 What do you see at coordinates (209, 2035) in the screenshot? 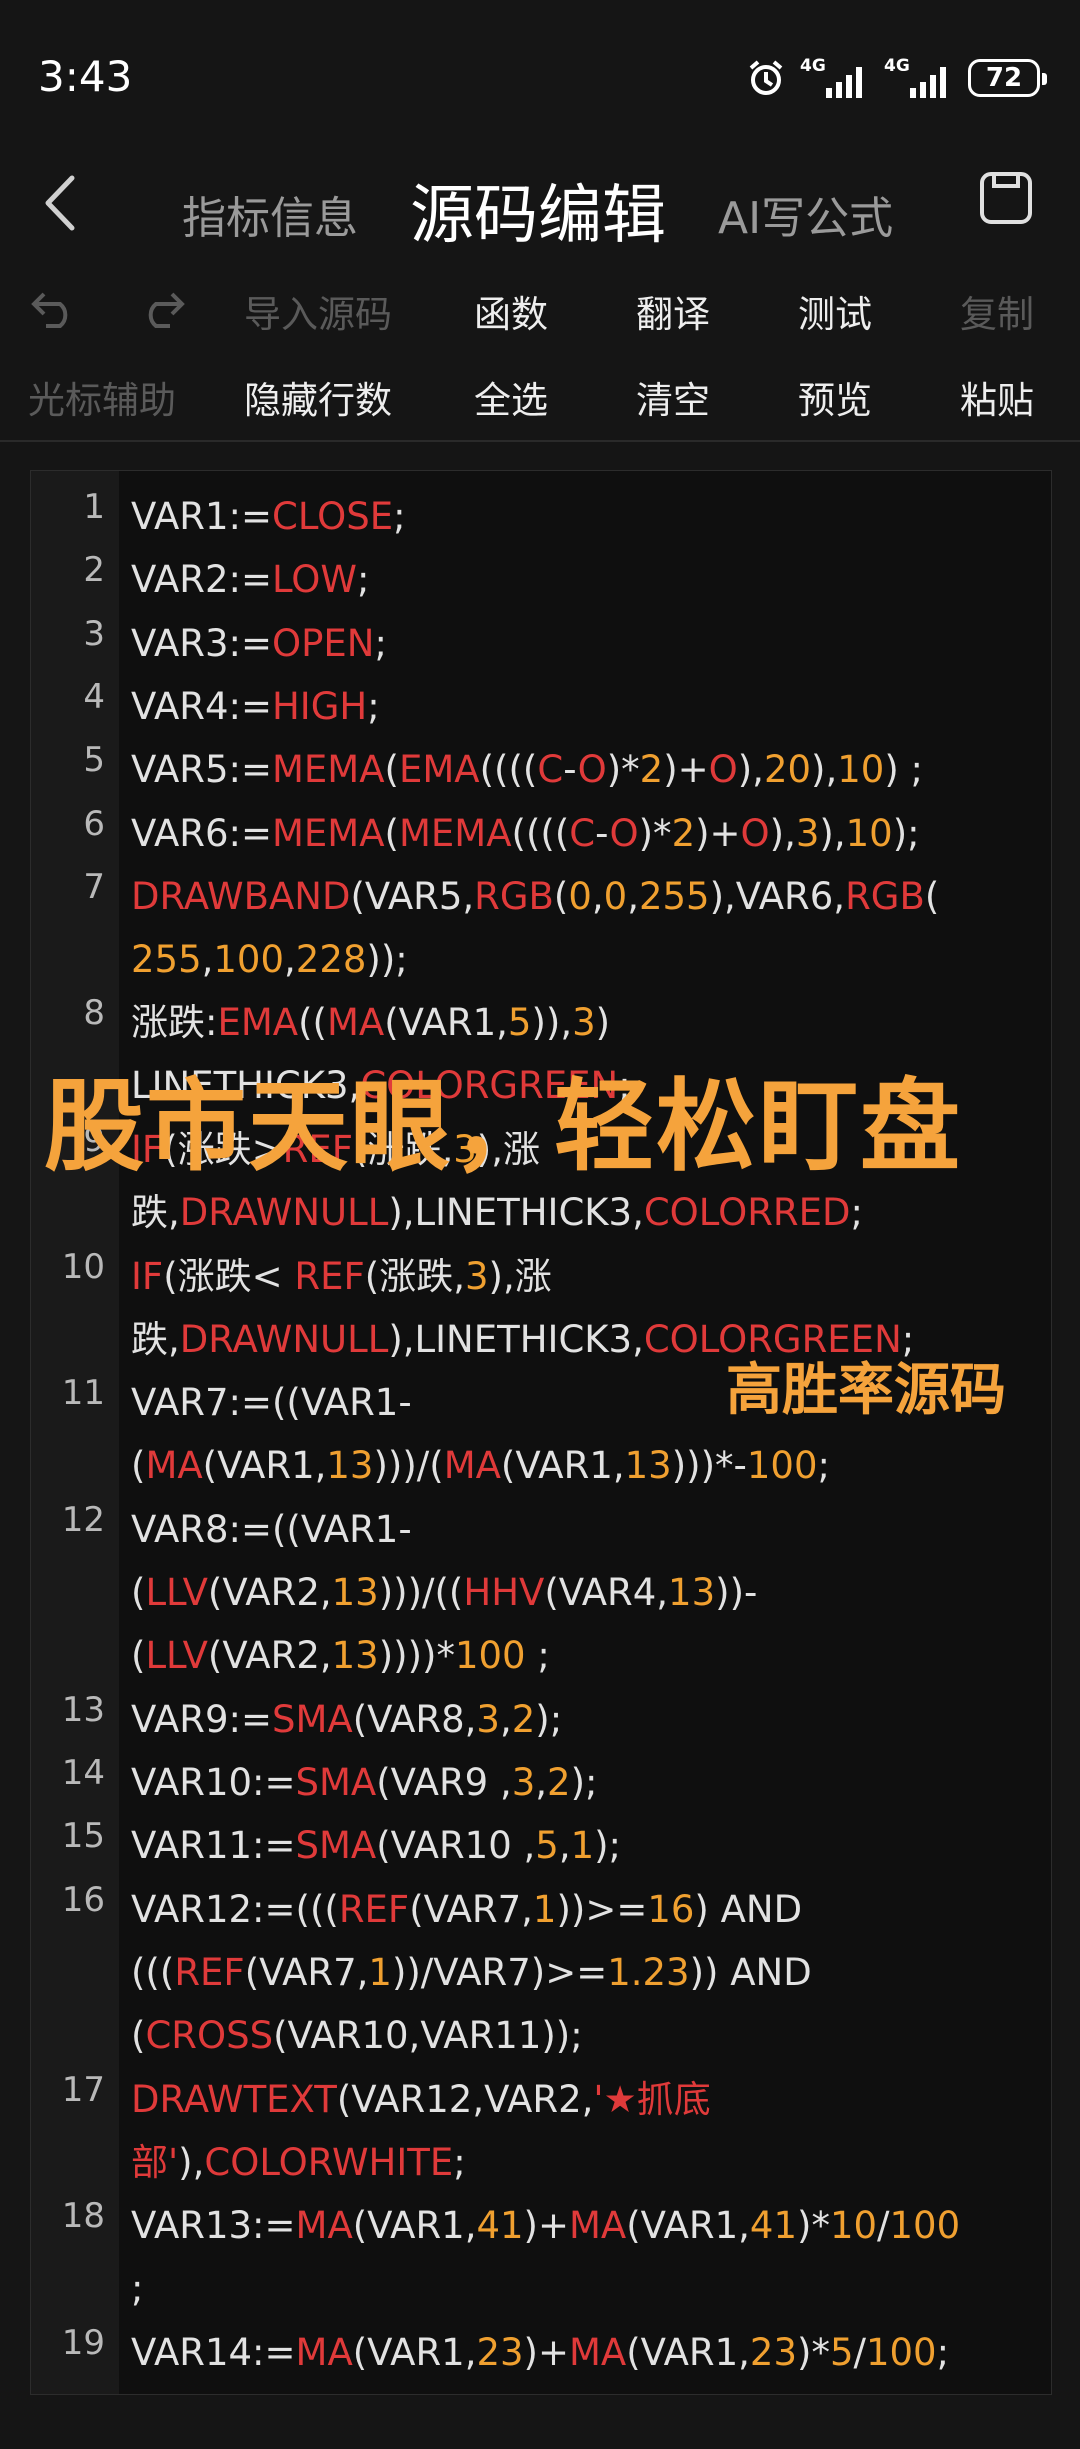
I see `code-keyword: CROSS` at bounding box center [209, 2035].